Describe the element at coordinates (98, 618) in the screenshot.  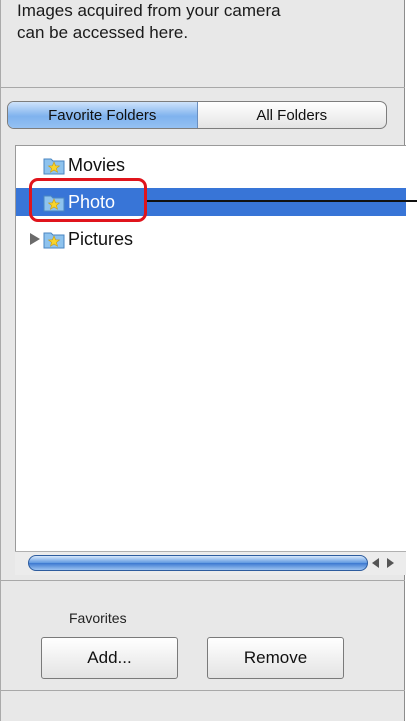
I see `favorites-label: Favorites` at that location.